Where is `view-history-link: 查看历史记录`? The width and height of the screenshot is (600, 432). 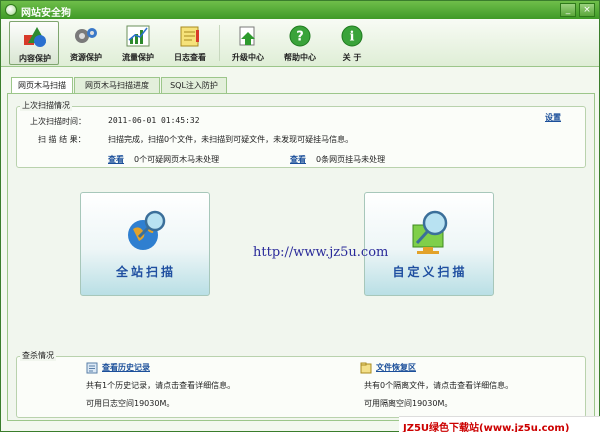
view-history-link: 查看历史记录 is located at coordinates (126, 367).